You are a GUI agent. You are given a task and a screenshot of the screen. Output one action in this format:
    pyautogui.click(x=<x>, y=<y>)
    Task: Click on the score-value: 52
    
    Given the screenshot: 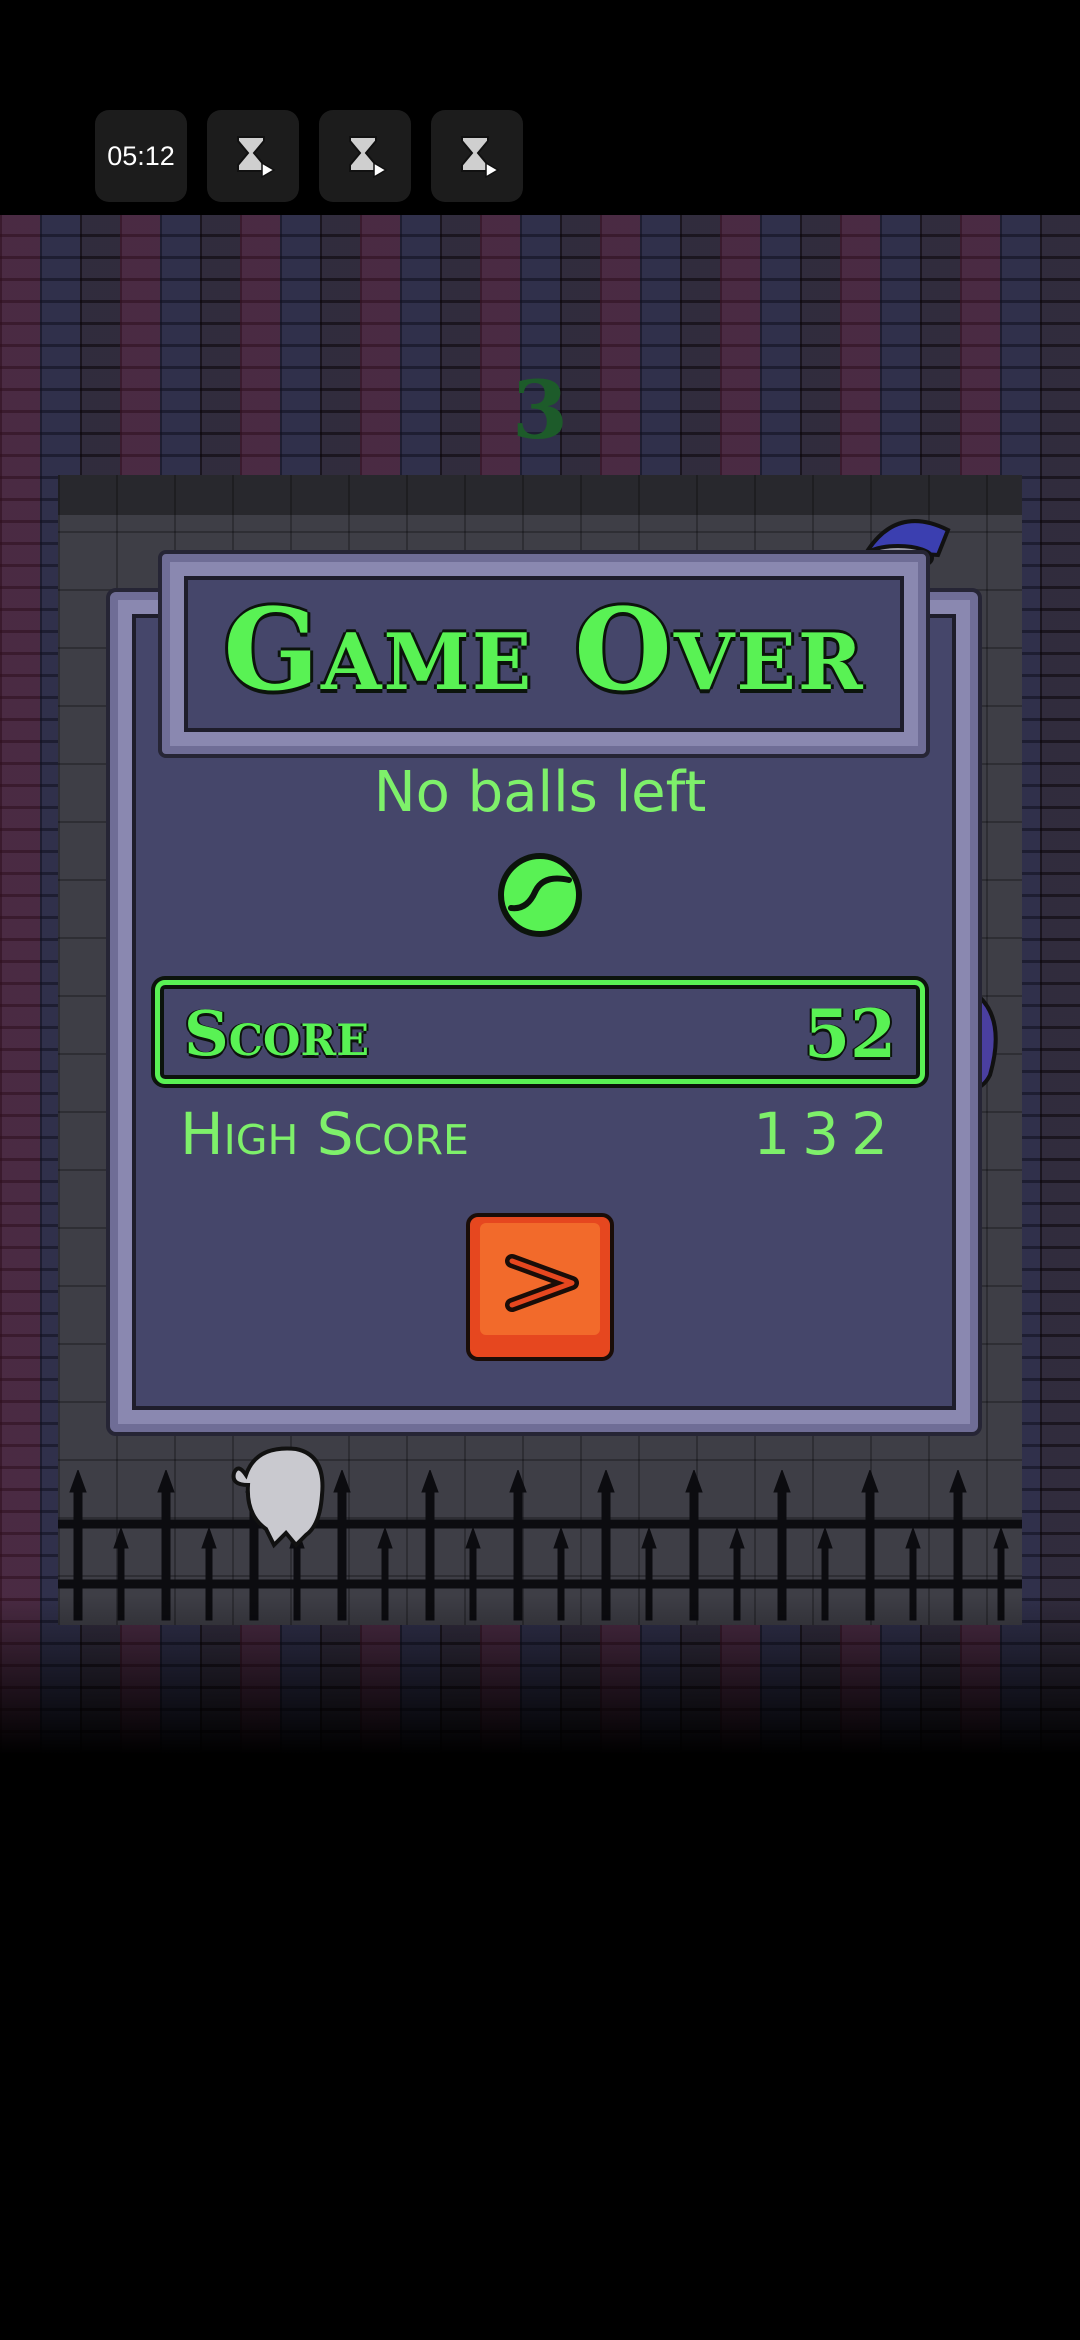 What is the action you would take?
    pyautogui.click(x=850, y=1034)
    